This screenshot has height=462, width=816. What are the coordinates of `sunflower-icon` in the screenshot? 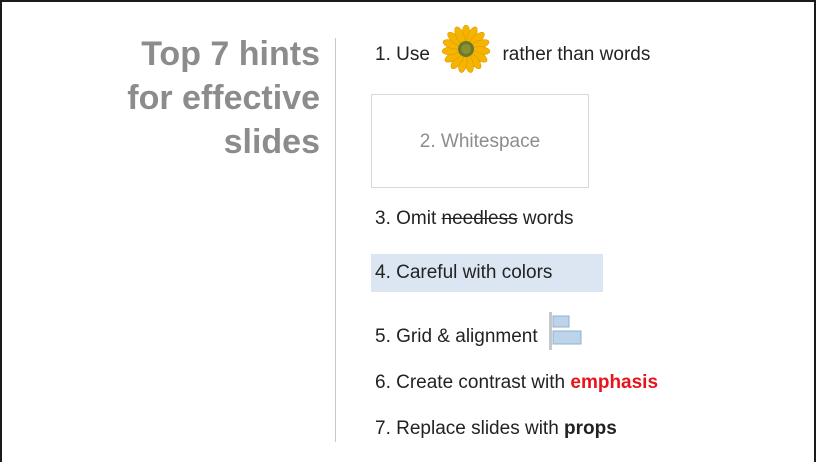 It's located at (466, 51).